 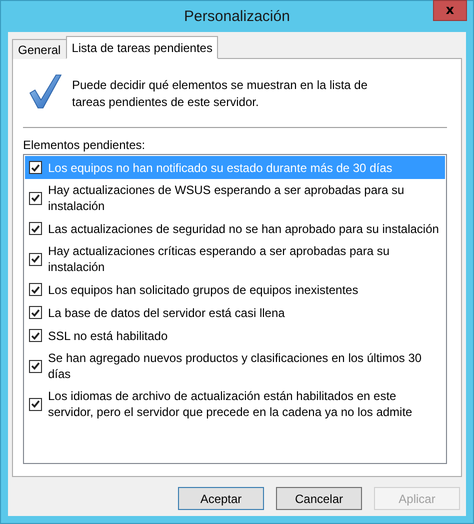 I want to click on list-item: Se han agregado nuevos productos y clasificaciones en los últimos 30 días, so click(x=235, y=366).